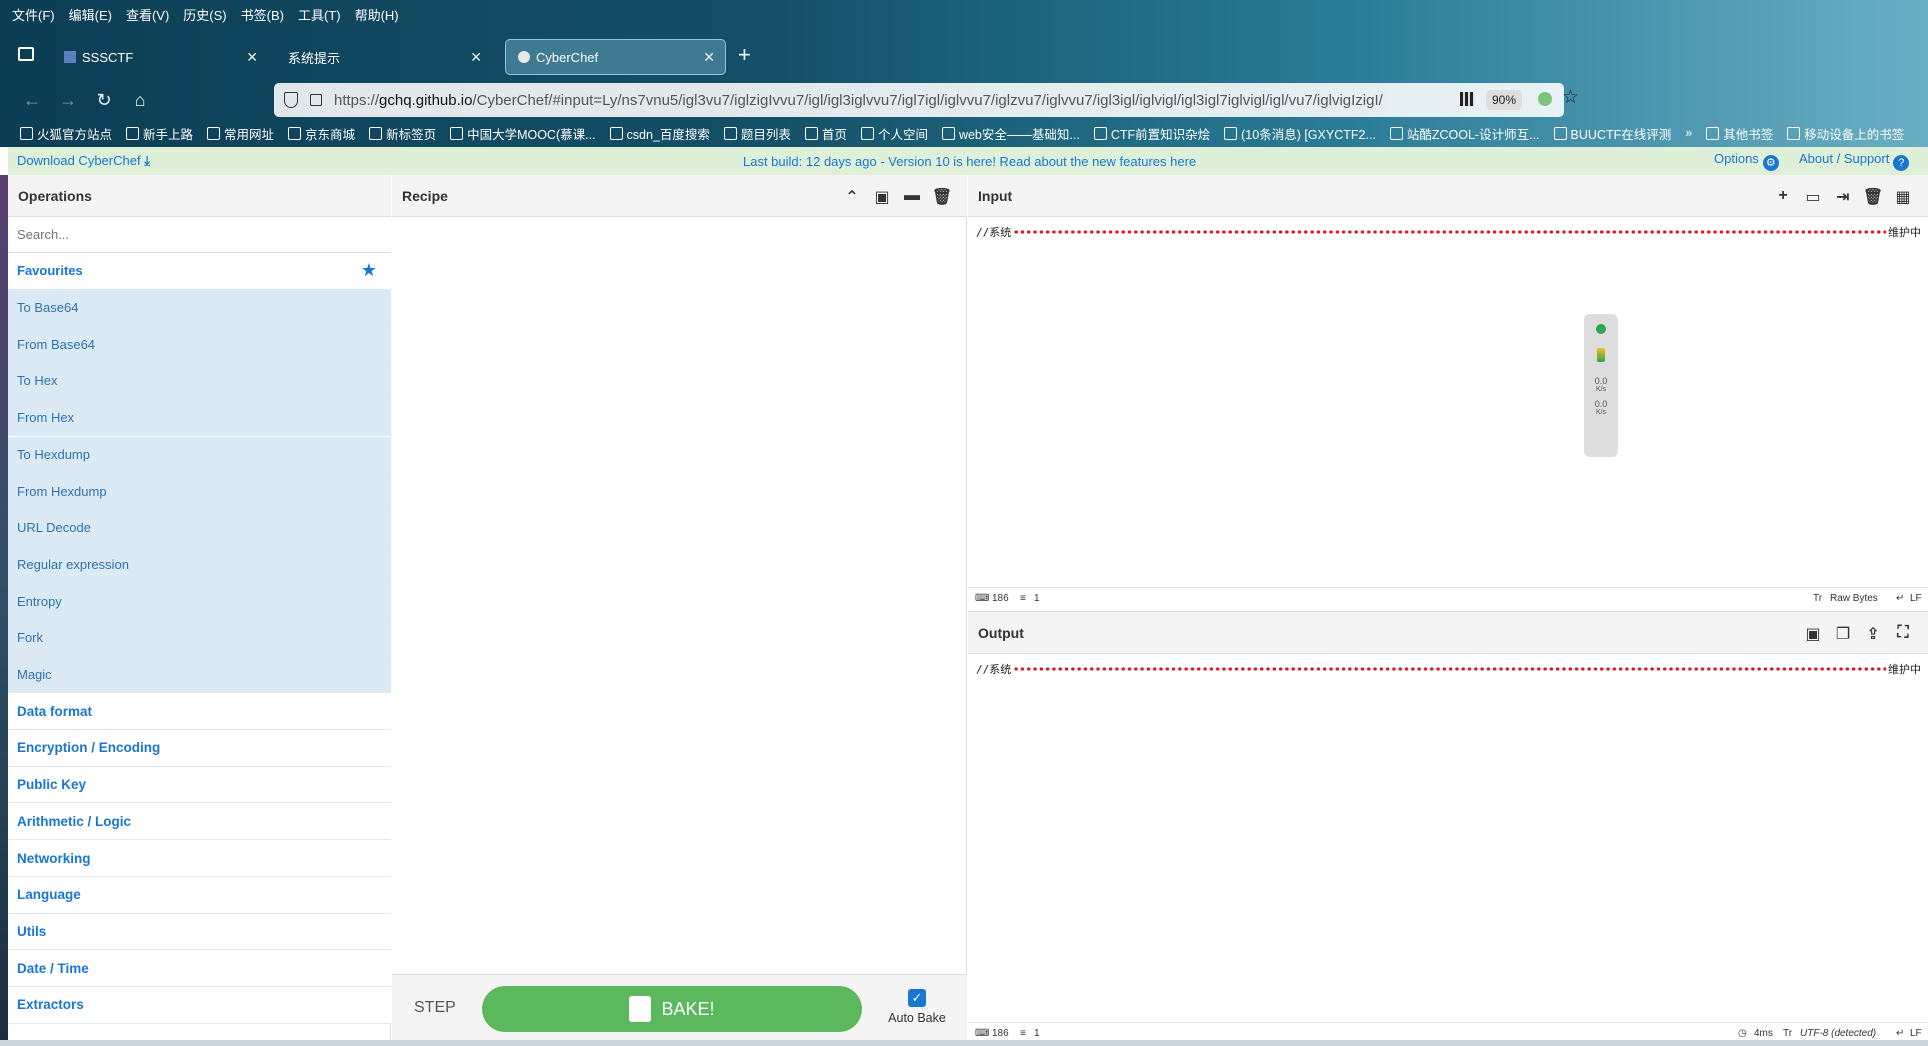 The image size is (1928, 1046). Describe the element at coordinates (912, 197) in the screenshot. I see `folder-icon: ▬` at that location.